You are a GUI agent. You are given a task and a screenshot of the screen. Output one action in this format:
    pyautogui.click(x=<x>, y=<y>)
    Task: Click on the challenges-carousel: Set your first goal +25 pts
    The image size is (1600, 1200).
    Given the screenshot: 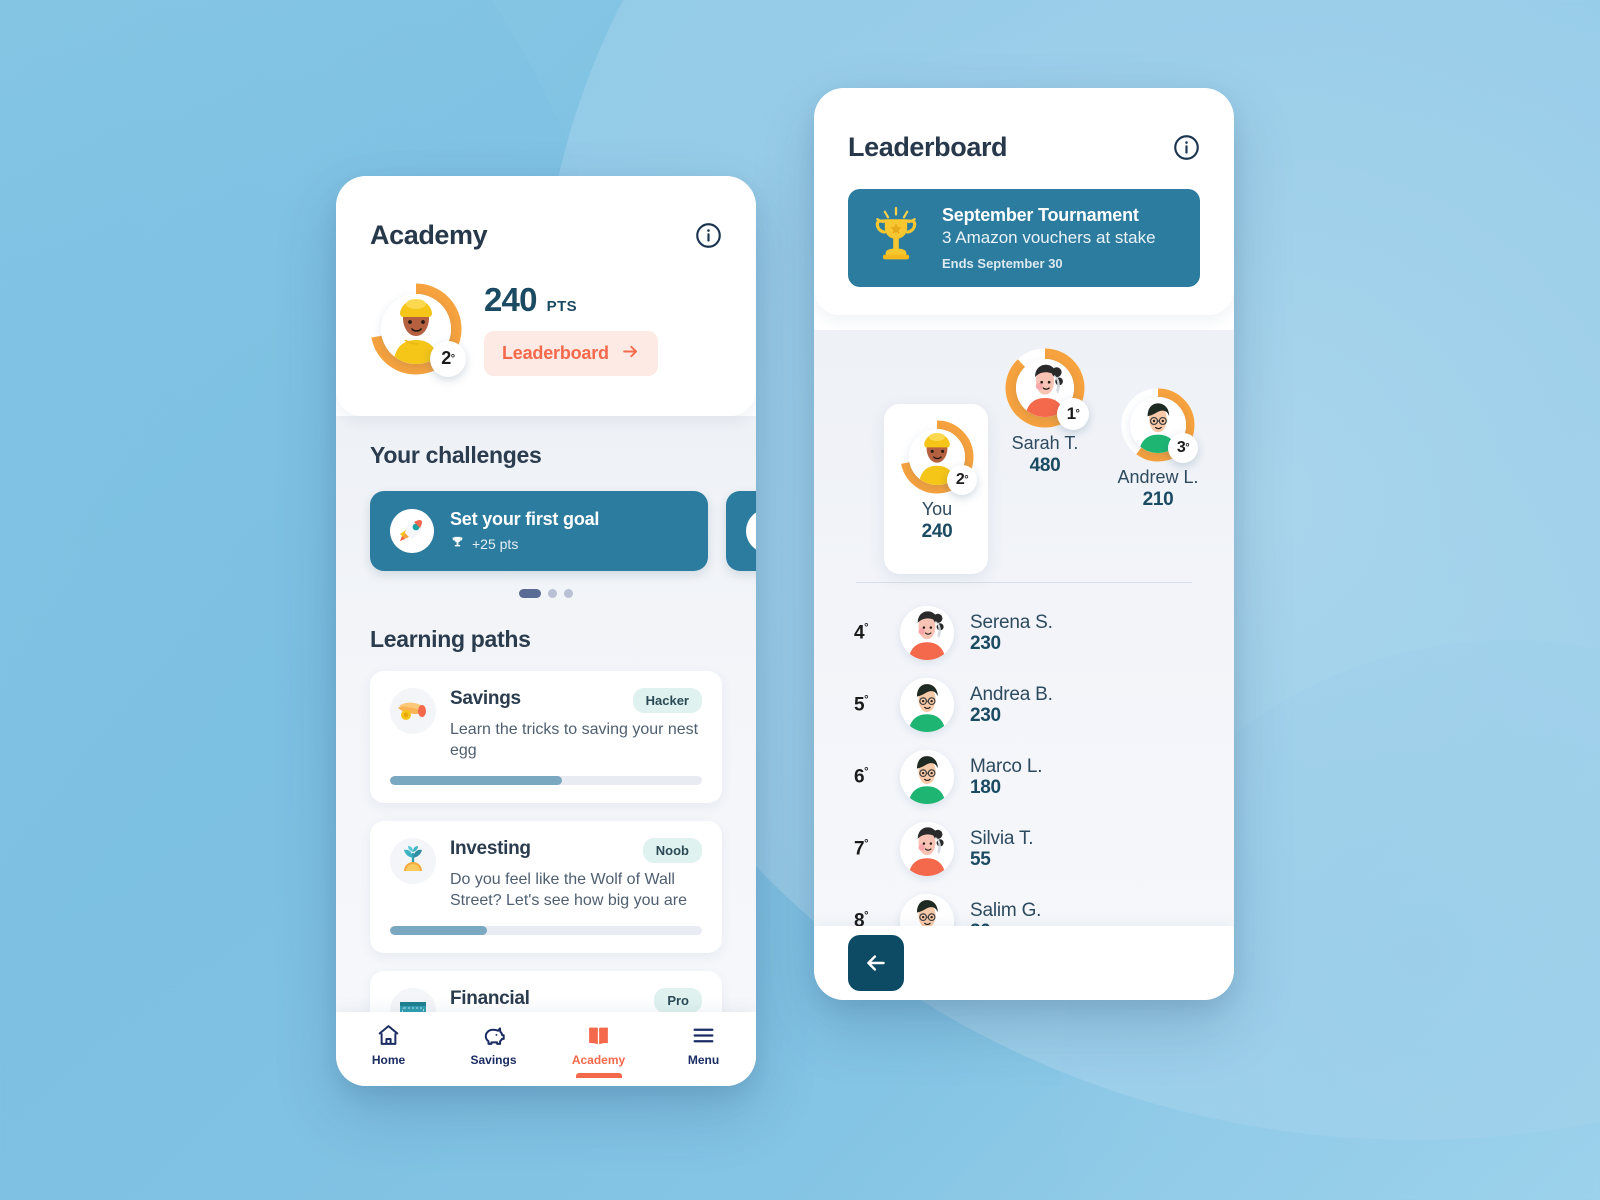 What is the action you would take?
    pyautogui.click(x=563, y=531)
    